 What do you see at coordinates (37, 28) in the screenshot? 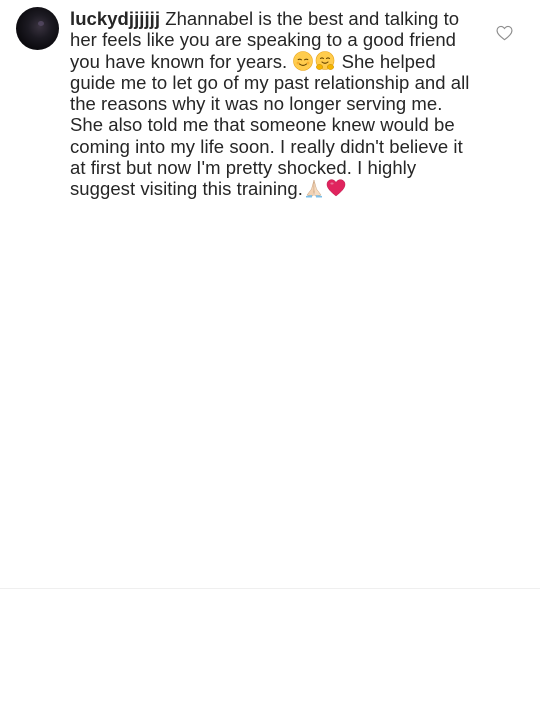
I see `avatar` at bounding box center [37, 28].